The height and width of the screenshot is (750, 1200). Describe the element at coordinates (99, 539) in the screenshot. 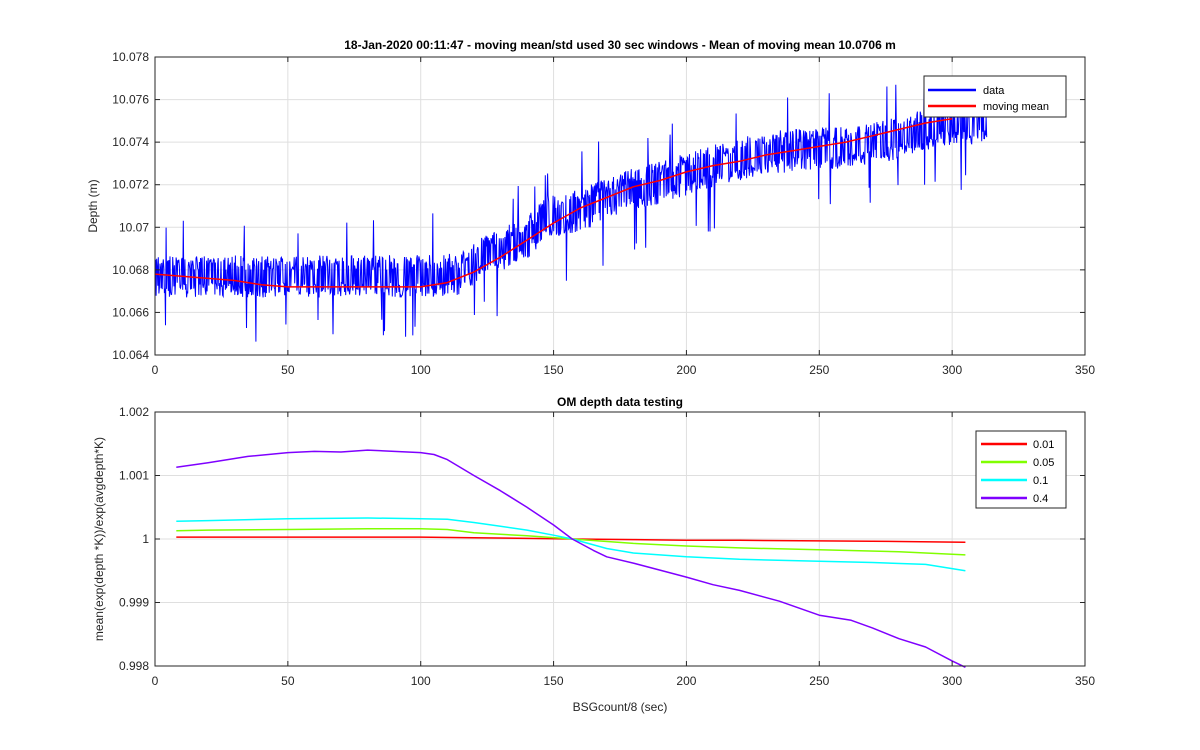

I see `y-axis-label: mean(exp(depth *K))/exp(avgdepth*K)` at that location.